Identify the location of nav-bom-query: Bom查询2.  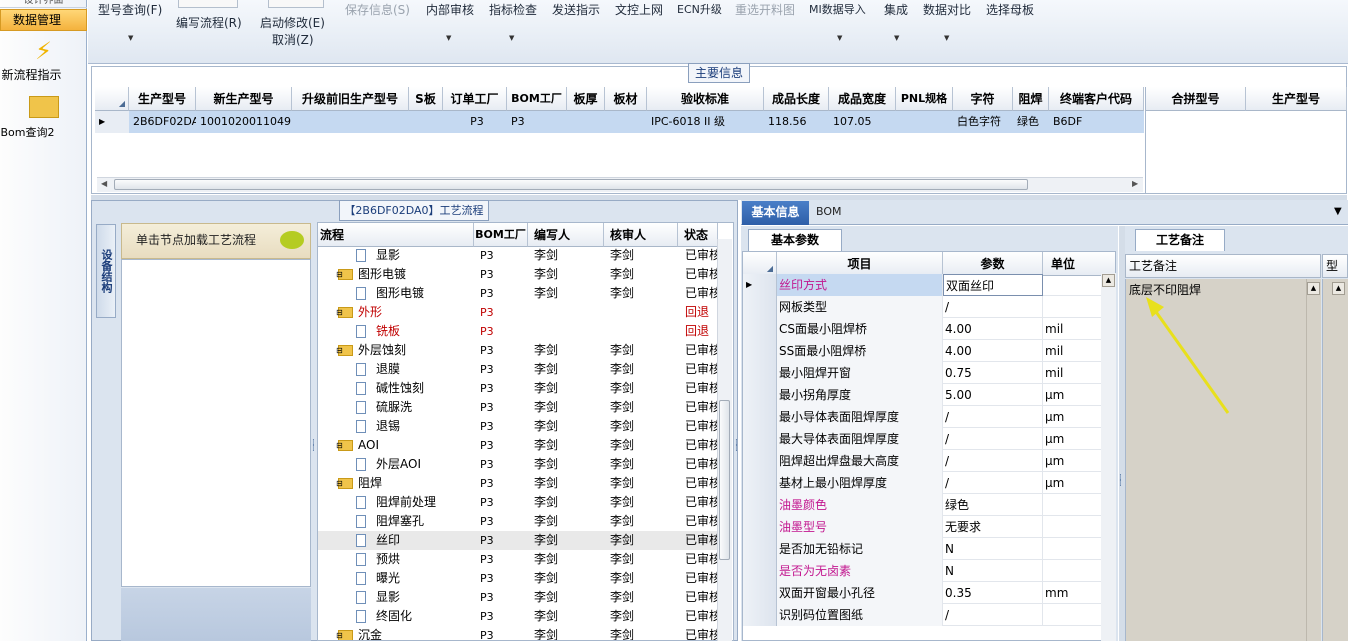
(43, 116).